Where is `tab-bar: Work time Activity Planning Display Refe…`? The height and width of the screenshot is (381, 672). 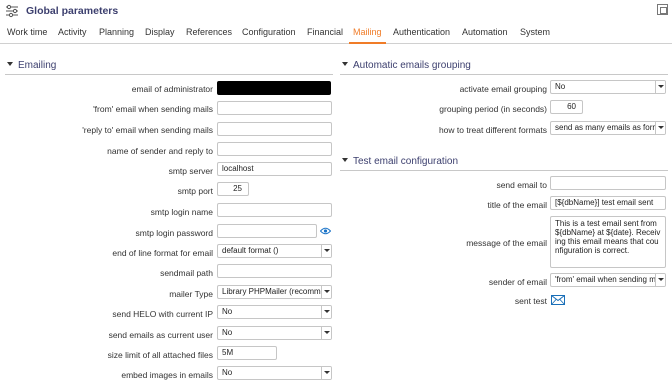 tab-bar: Work time Activity Planning Display Refe… is located at coordinates (336, 33).